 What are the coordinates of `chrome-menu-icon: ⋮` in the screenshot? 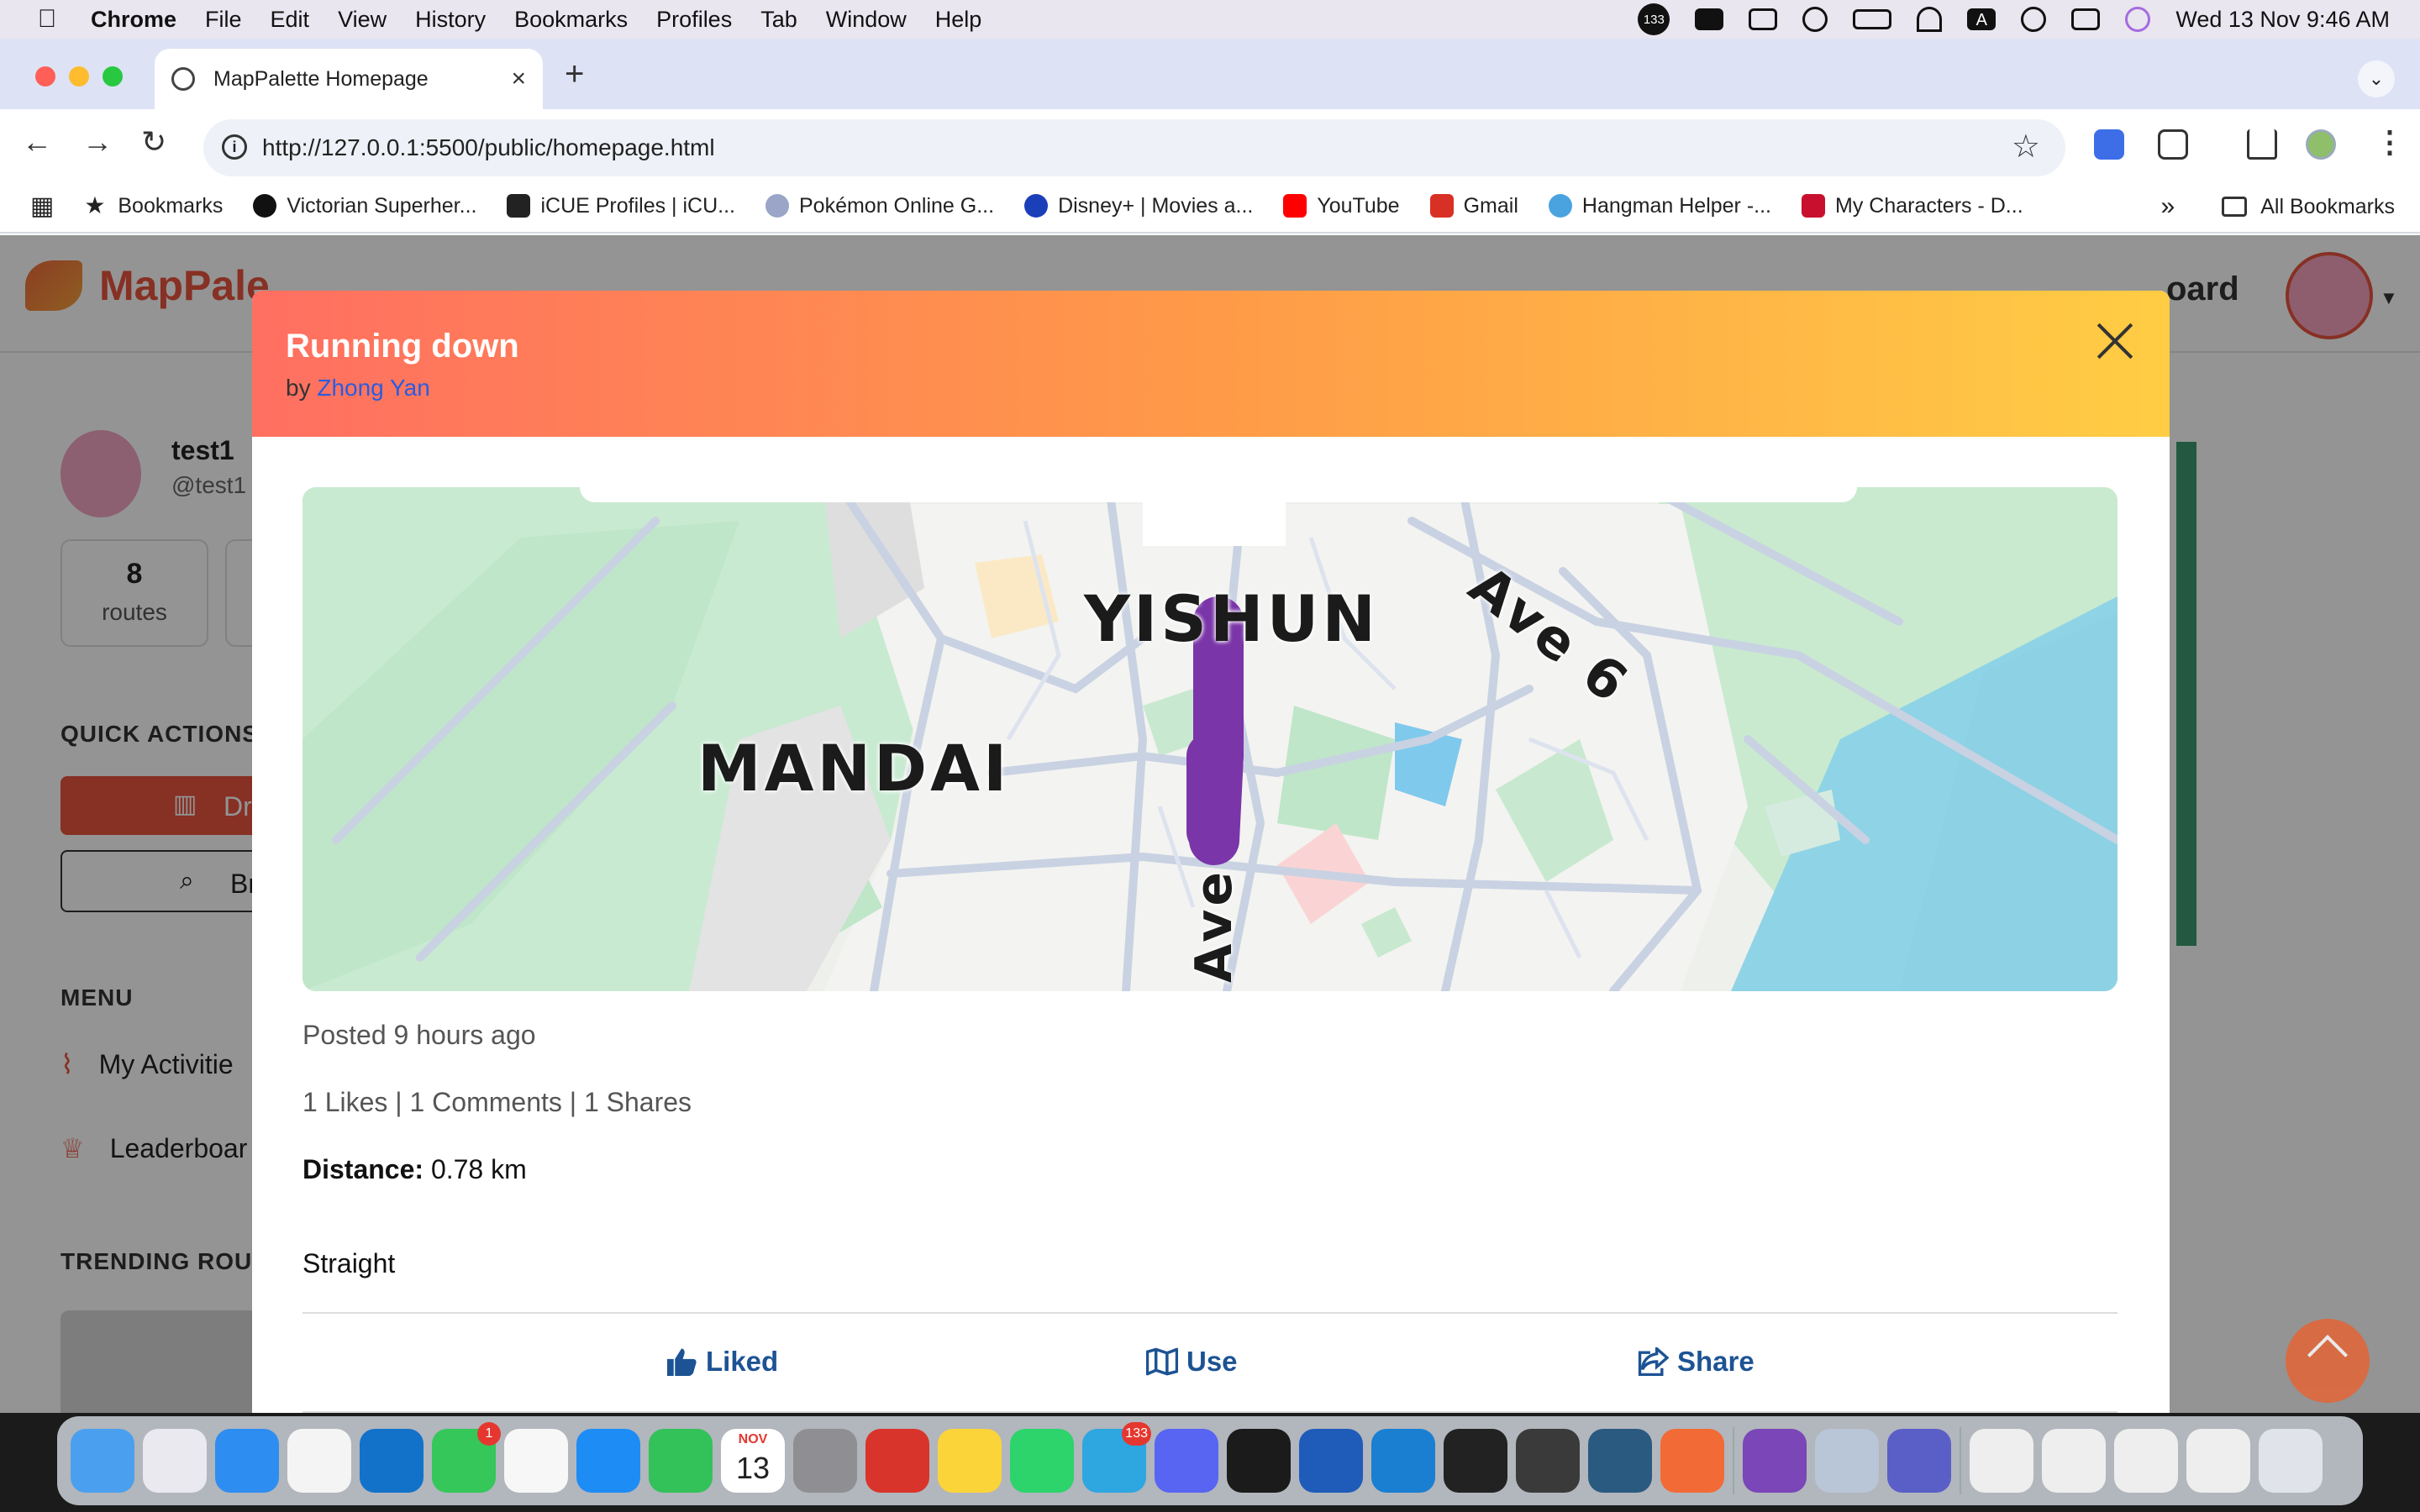 It's located at (2390, 142).